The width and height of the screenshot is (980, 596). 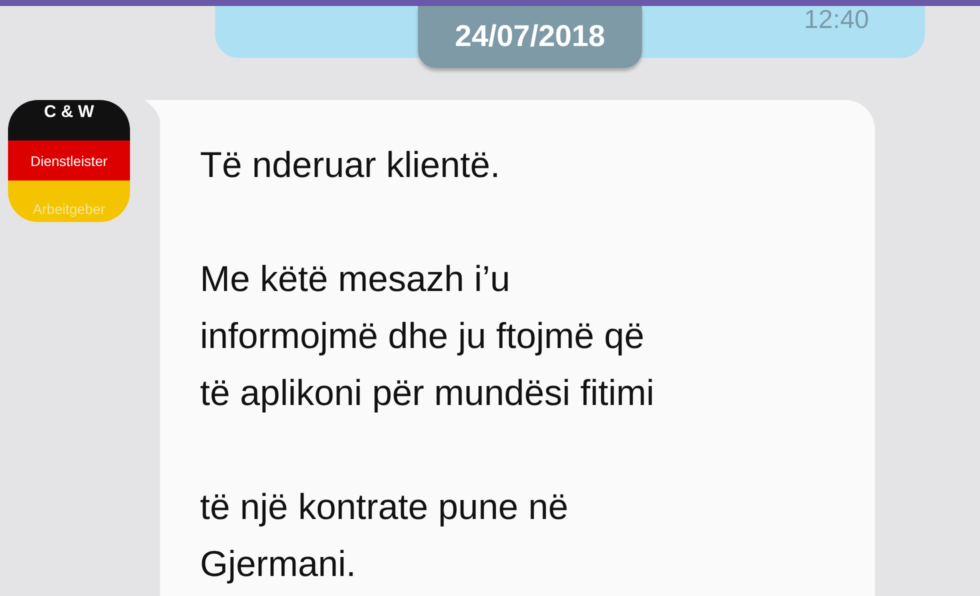 I want to click on avatar-text: Dienstleister, so click(x=69, y=161).